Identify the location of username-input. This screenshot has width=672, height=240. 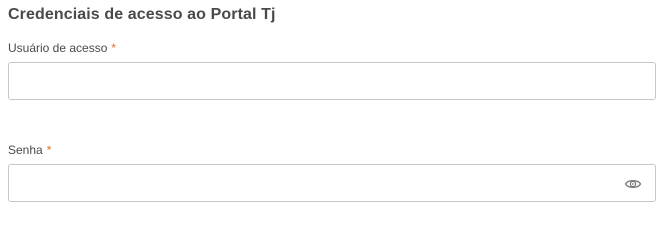
(332, 81).